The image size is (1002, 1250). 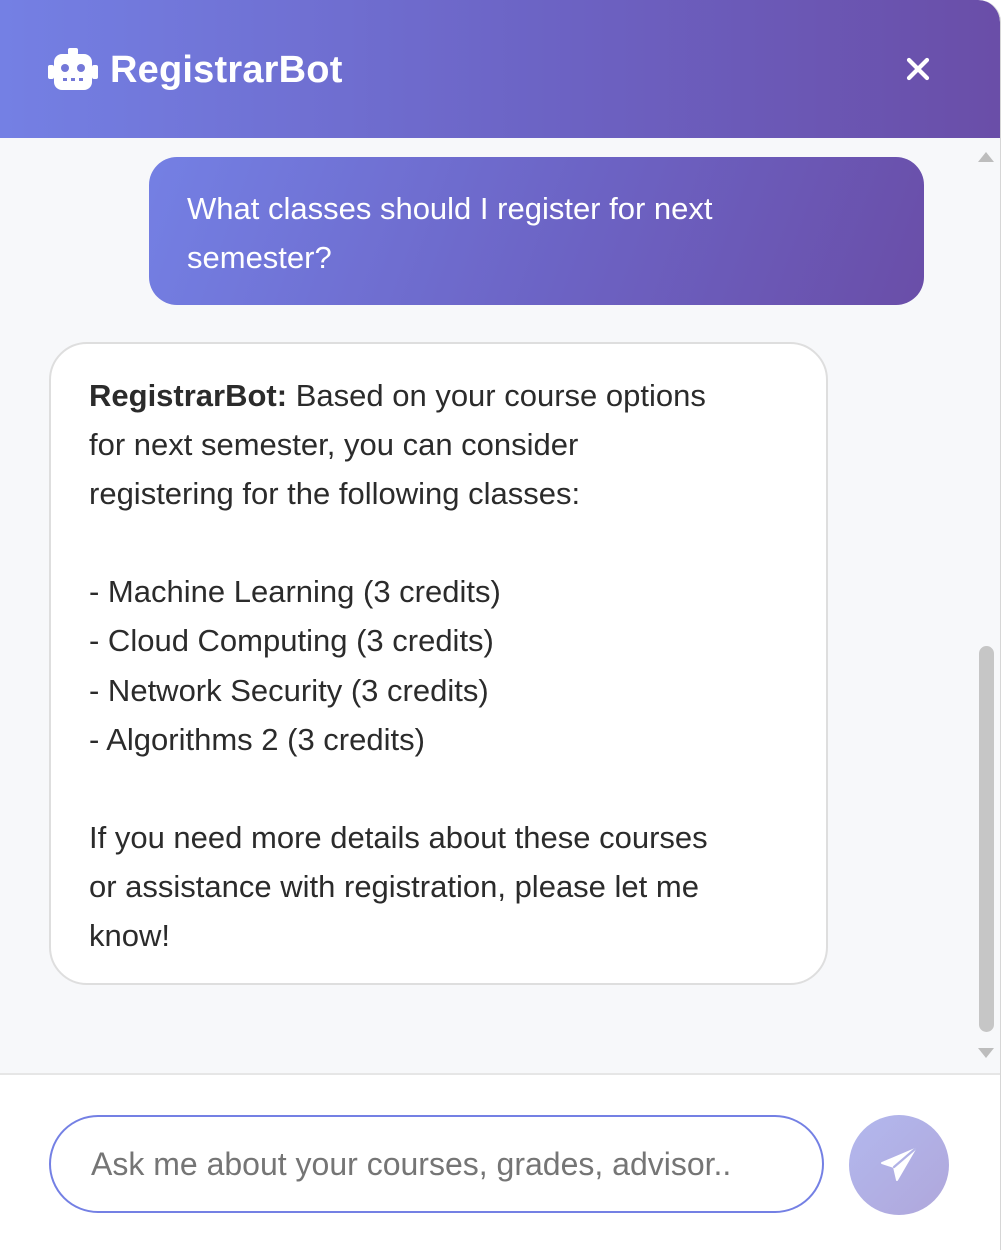 I want to click on robot-icon, so click(x=73, y=69).